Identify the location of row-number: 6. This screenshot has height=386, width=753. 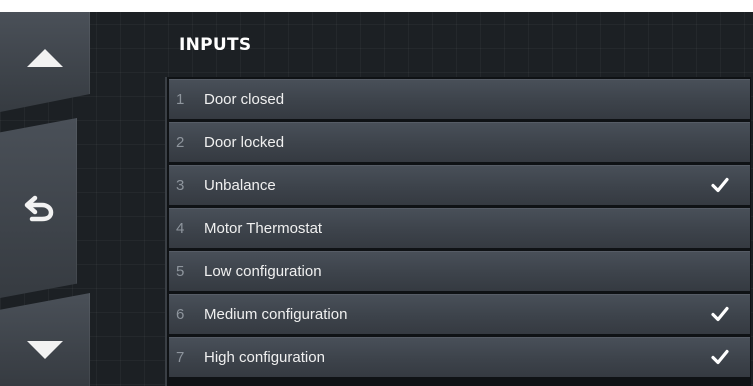
(180, 314).